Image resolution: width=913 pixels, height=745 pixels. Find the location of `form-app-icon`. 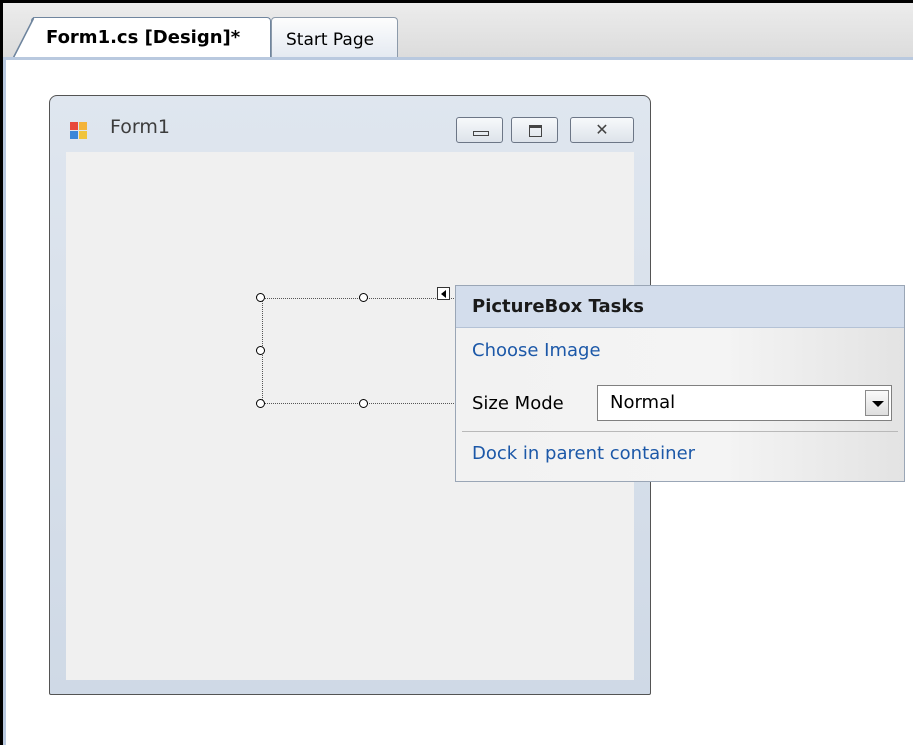

form-app-icon is located at coordinates (79, 131).